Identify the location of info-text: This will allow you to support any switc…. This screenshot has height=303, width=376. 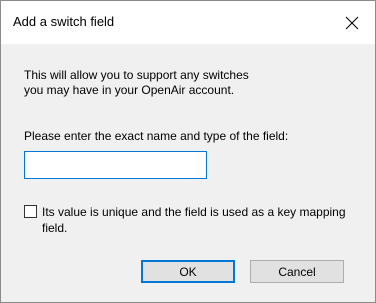
(136, 82).